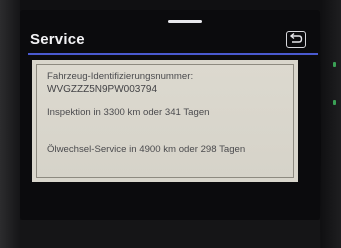 The image size is (341, 248). I want to click on back-button, so click(296, 39).